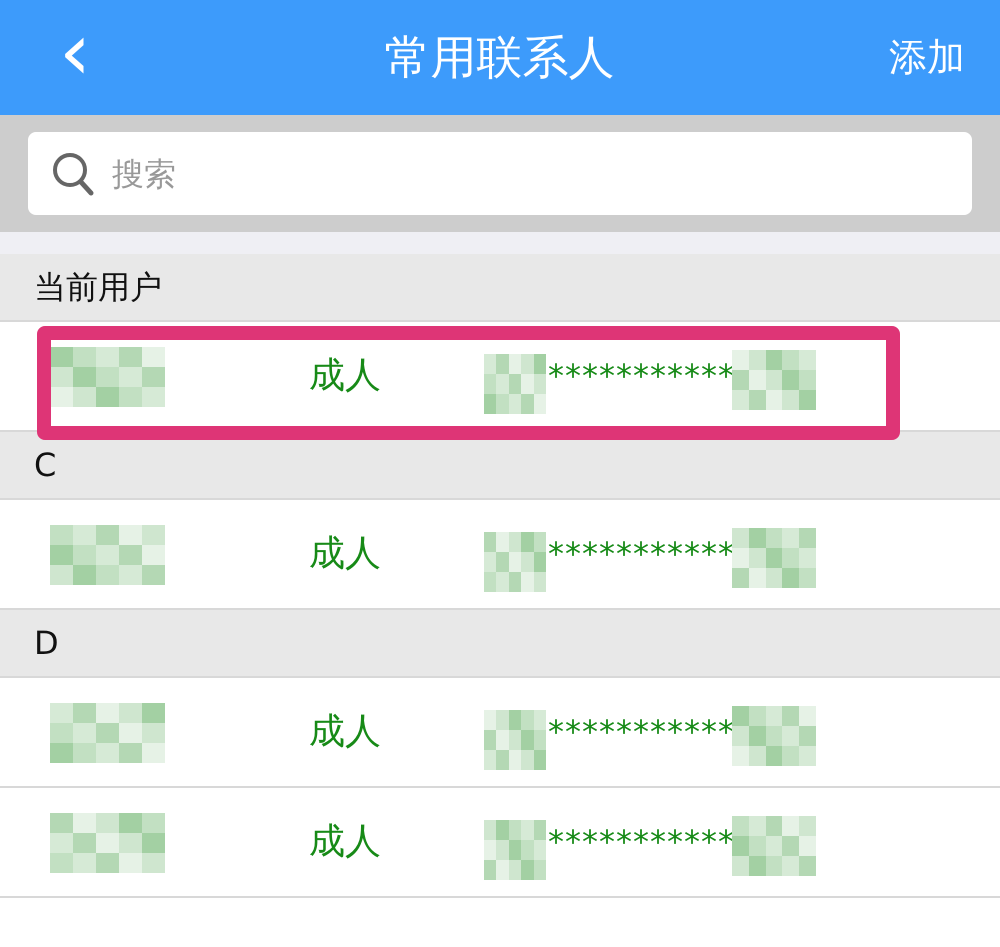  Describe the element at coordinates (98, 287) in the screenshot. I see `section-header: 当前用户` at that location.